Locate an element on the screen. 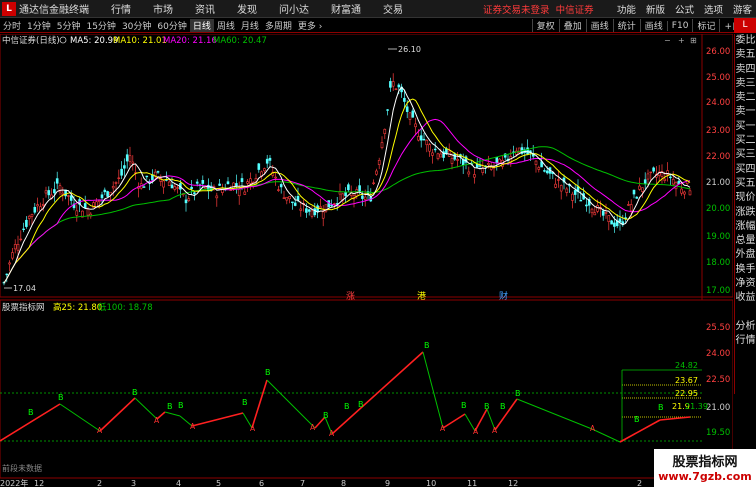  period-tab-30min: 30分钟 is located at coordinates (136, 25).